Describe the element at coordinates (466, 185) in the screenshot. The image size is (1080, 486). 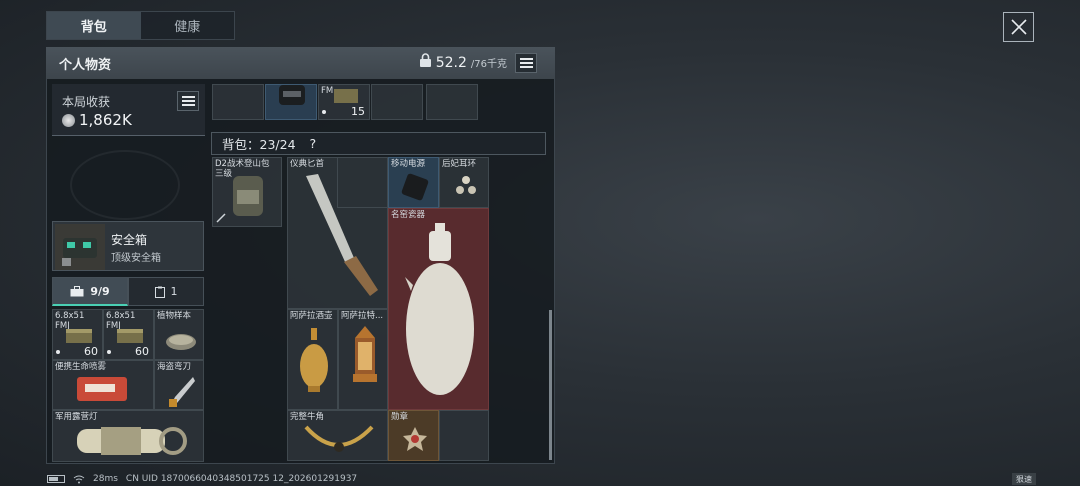
I see `earring-icon` at that location.